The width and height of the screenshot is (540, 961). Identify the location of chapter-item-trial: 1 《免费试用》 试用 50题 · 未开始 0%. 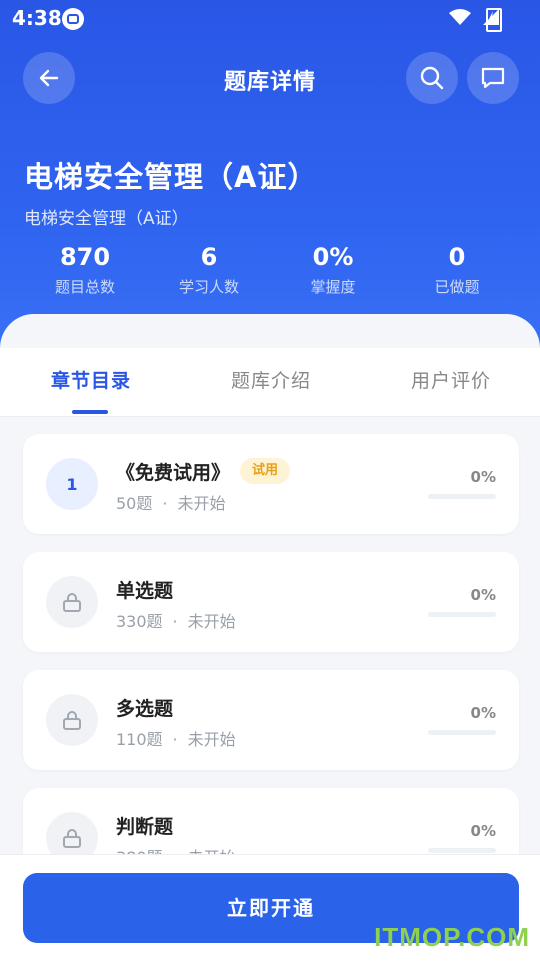
(271, 484).